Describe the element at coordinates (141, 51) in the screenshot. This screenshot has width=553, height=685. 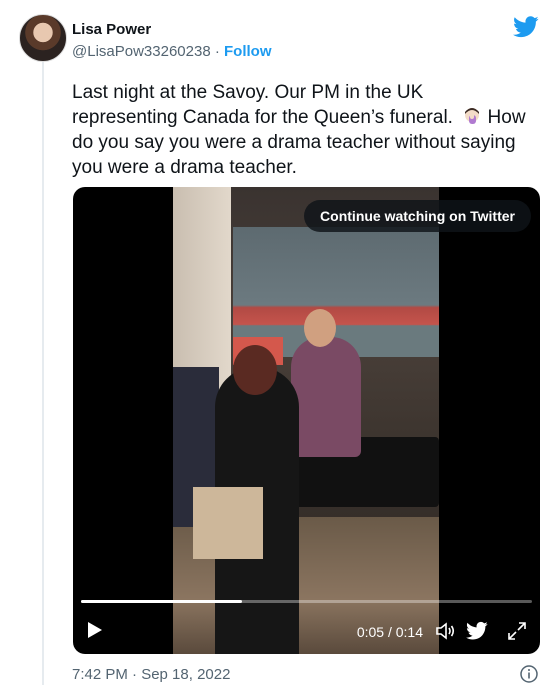
I see `author-handle: @LisaPow33260238` at that location.